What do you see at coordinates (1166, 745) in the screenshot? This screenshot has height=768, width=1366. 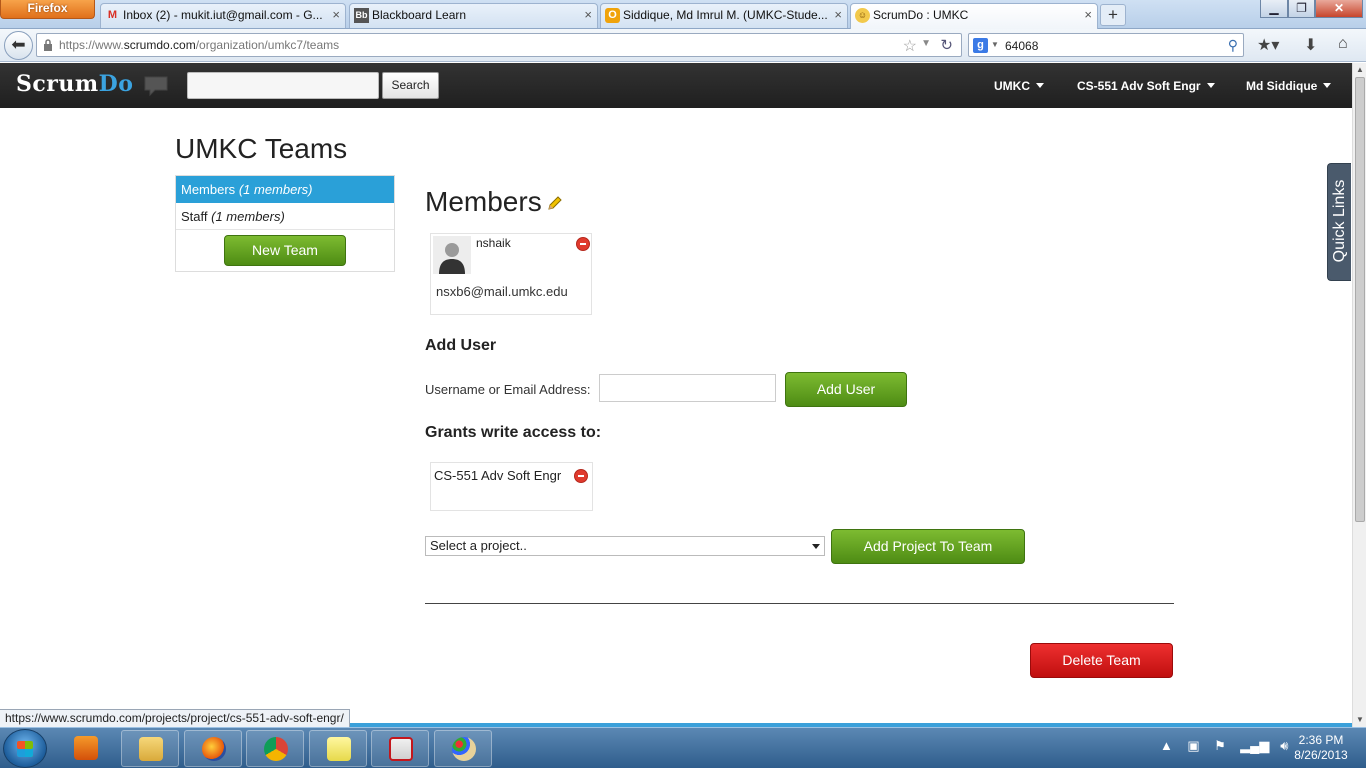 I see `show-hidden-icons-icon: ▲` at bounding box center [1166, 745].